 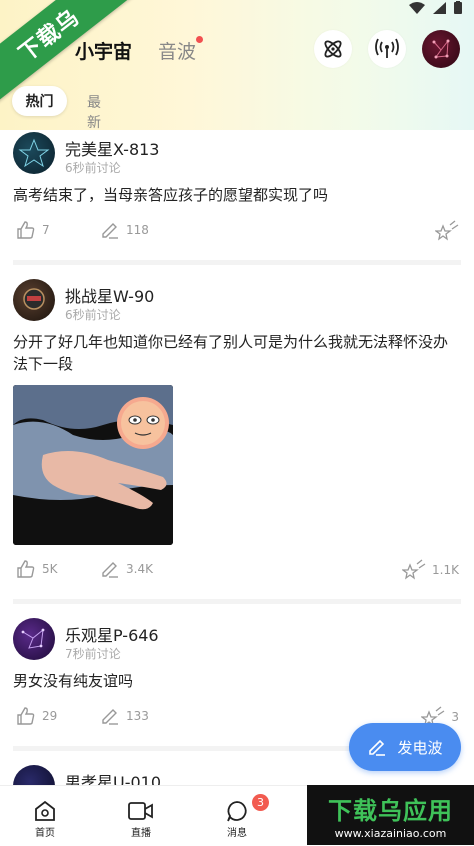 I want to click on broadcast-button, so click(x=387, y=49).